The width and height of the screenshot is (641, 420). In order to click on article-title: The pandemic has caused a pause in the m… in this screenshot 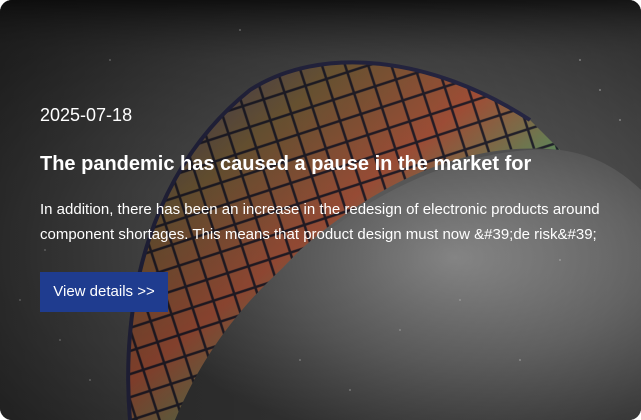, I will do `click(285, 164)`.